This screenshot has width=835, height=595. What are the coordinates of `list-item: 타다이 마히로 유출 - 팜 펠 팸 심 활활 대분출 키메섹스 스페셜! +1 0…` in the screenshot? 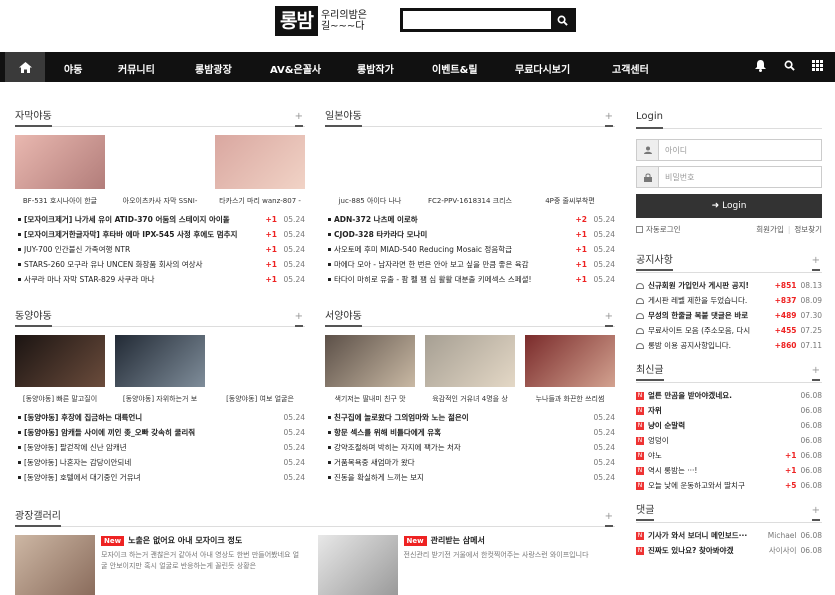 It's located at (470, 279).